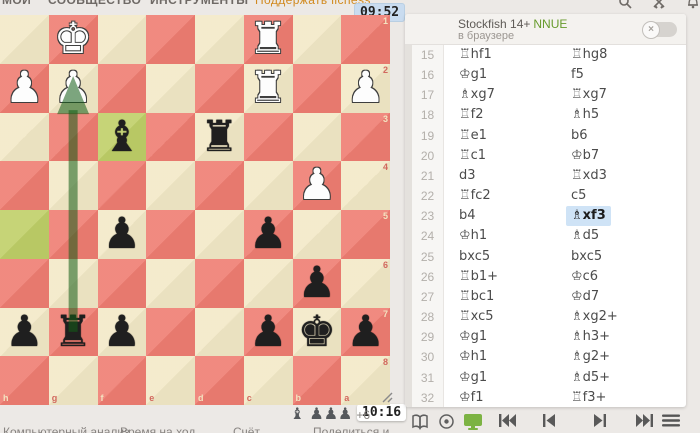 This screenshot has width=700, height=433. What do you see at coordinates (628, 317) in the screenshot?
I see `black-move: ♗xg2+` at bounding box center [628, 317].